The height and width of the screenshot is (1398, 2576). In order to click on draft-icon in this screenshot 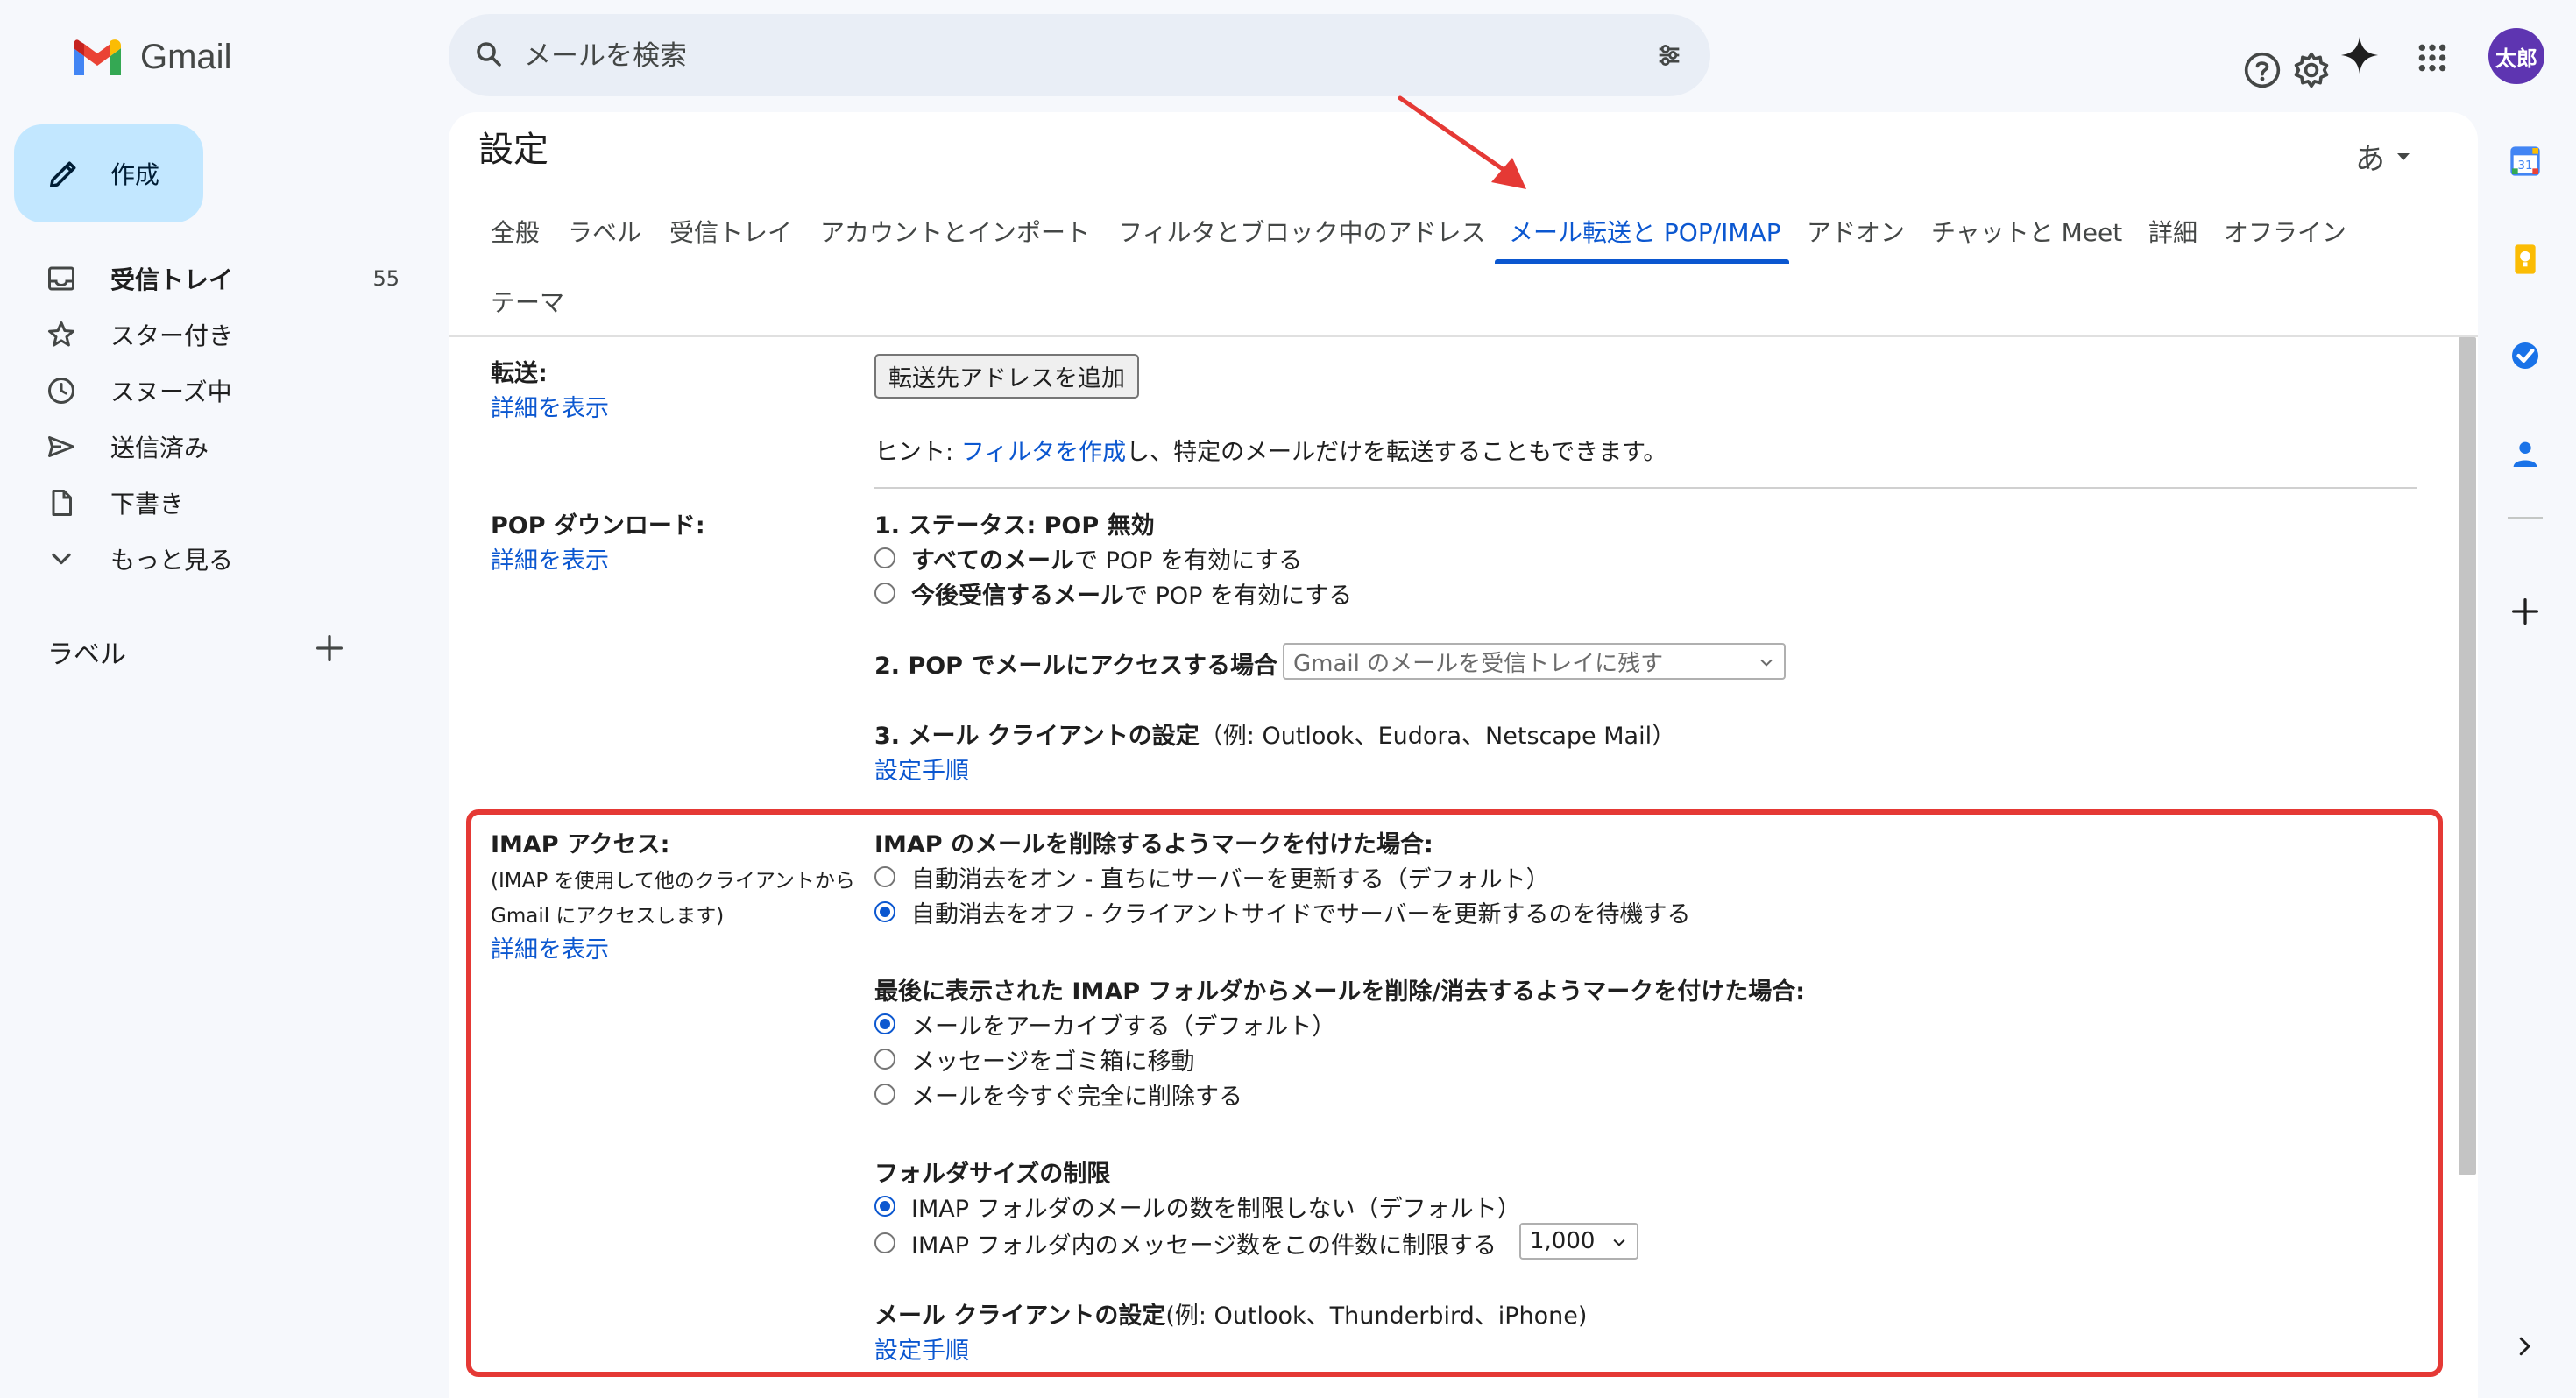, I will do `click(62, 503)`.